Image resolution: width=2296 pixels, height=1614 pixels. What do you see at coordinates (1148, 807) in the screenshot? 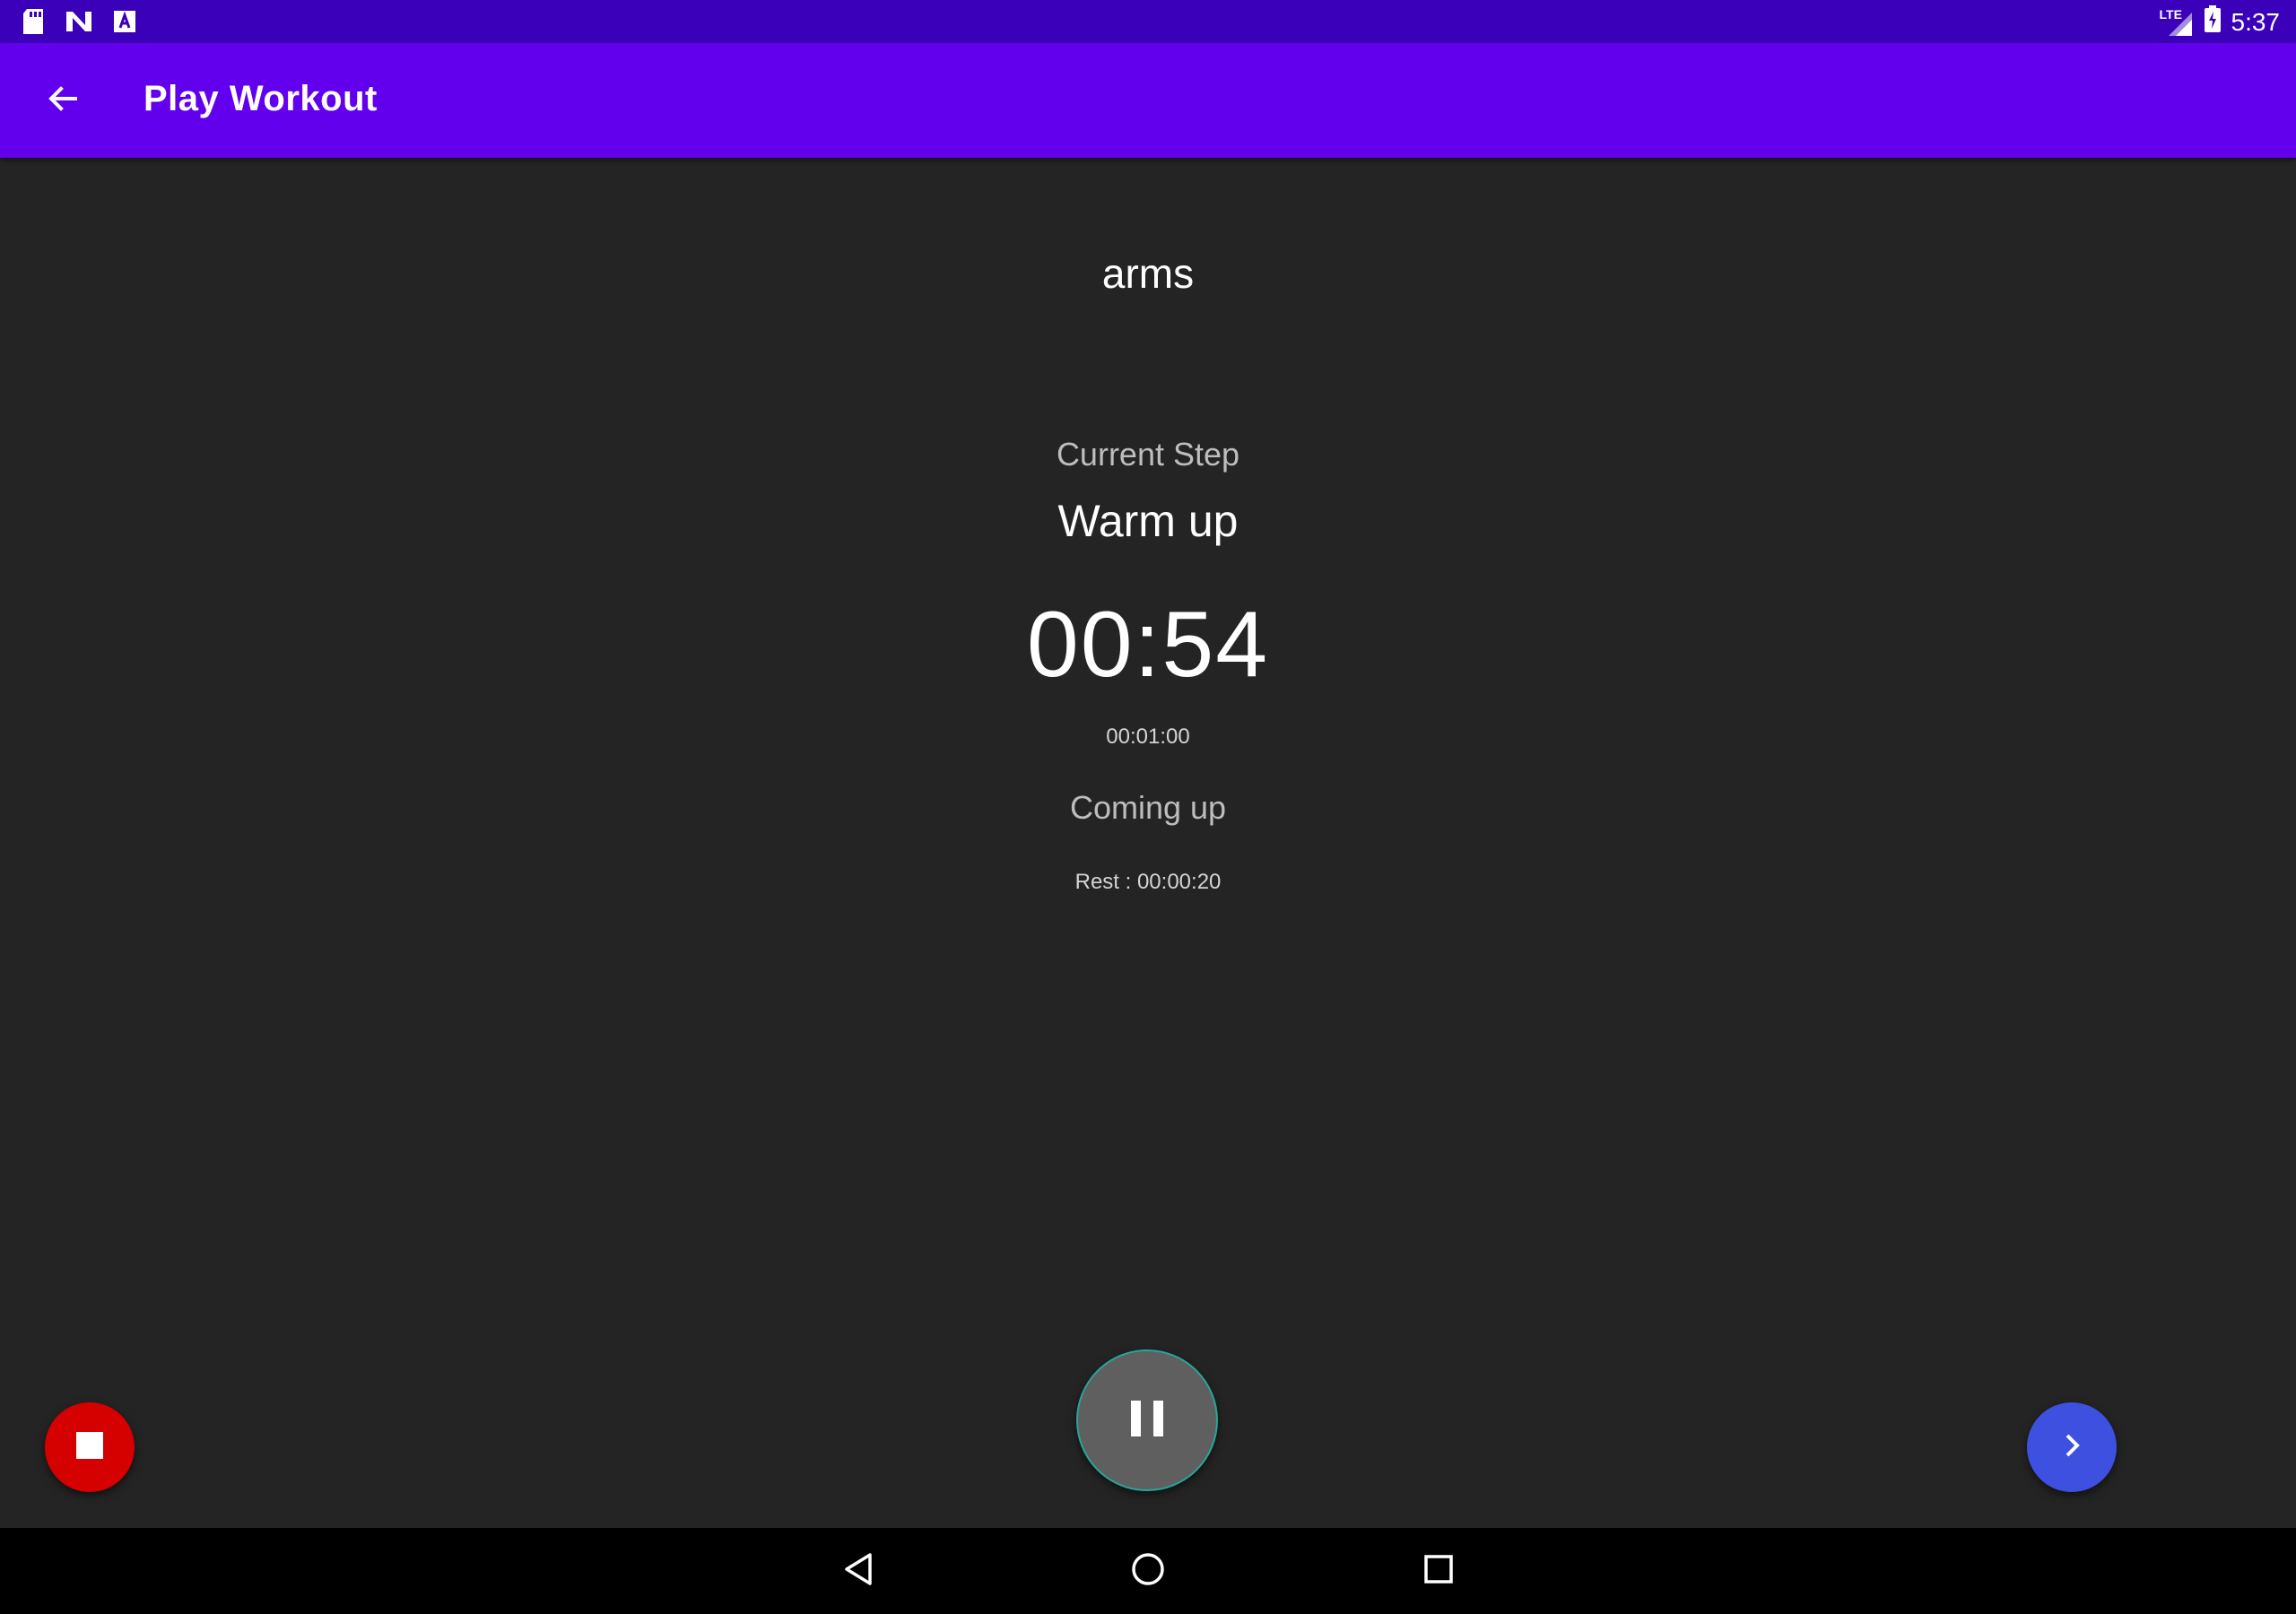
I see `coming-up-label: Coming up` at bounding box center [1148, 807].